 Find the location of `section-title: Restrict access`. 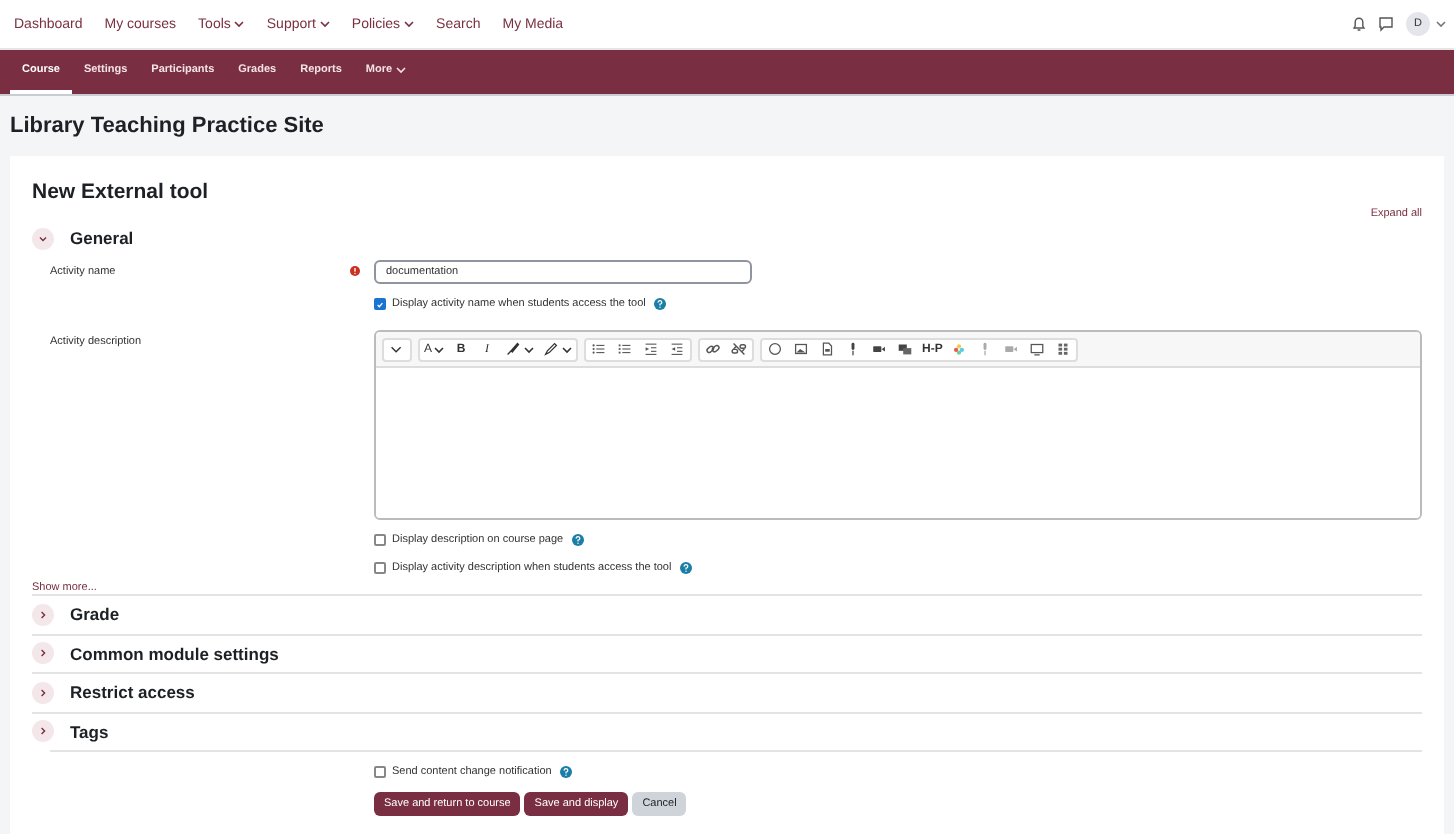

section-title: Restrict access is located at coordinates (132, 692).